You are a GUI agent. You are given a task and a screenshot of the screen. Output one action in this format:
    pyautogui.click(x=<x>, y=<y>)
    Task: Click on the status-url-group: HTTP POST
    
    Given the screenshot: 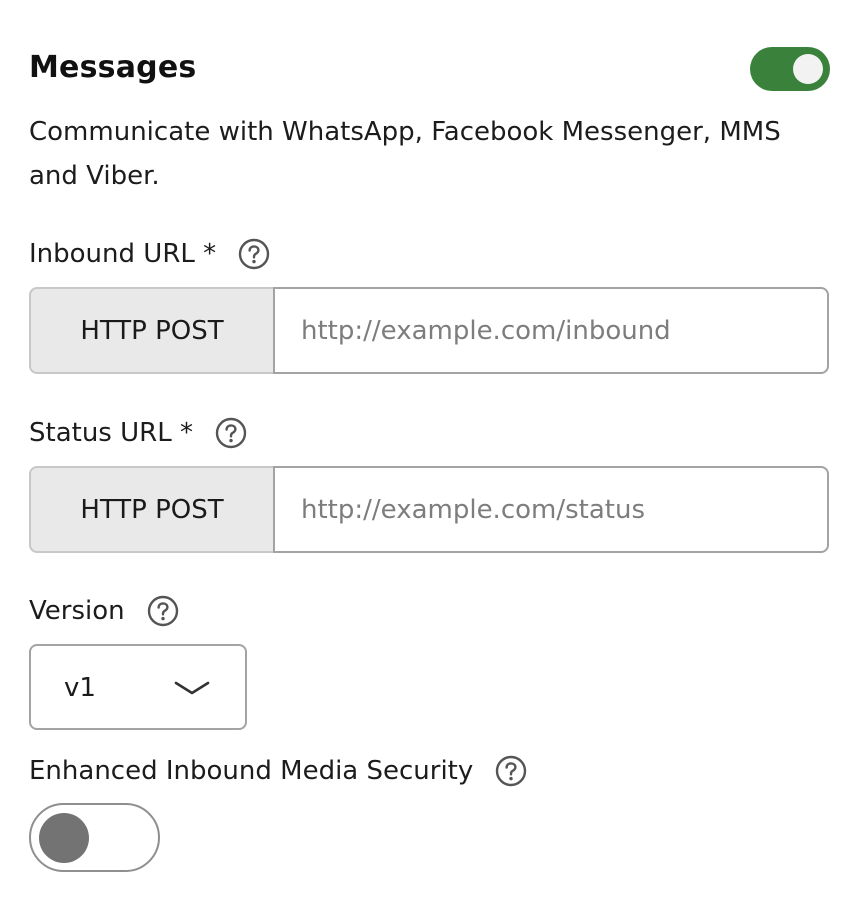 What is the action you would take?
    pyautogui.click(x=429, y=509)
    